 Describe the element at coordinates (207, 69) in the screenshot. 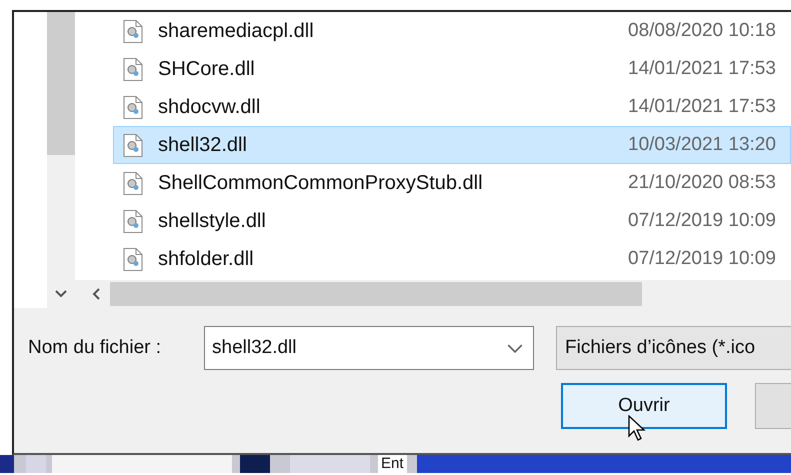

I see `file-name: SHCore.dll` at that location.